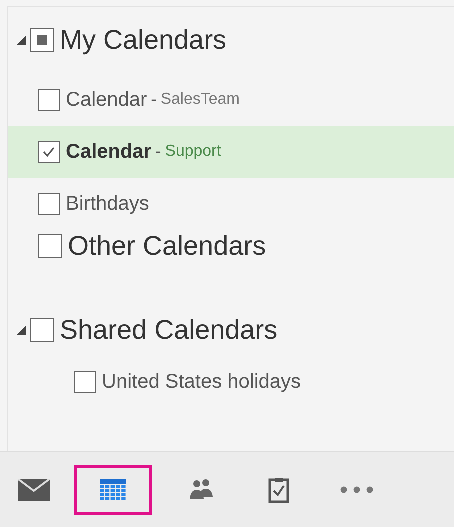 The height and width of the screenshot is (527, 454). What do you see at coordinates (34, 489) in the screenshot?
I see `mail-icon` at bounding box center [34, 489].